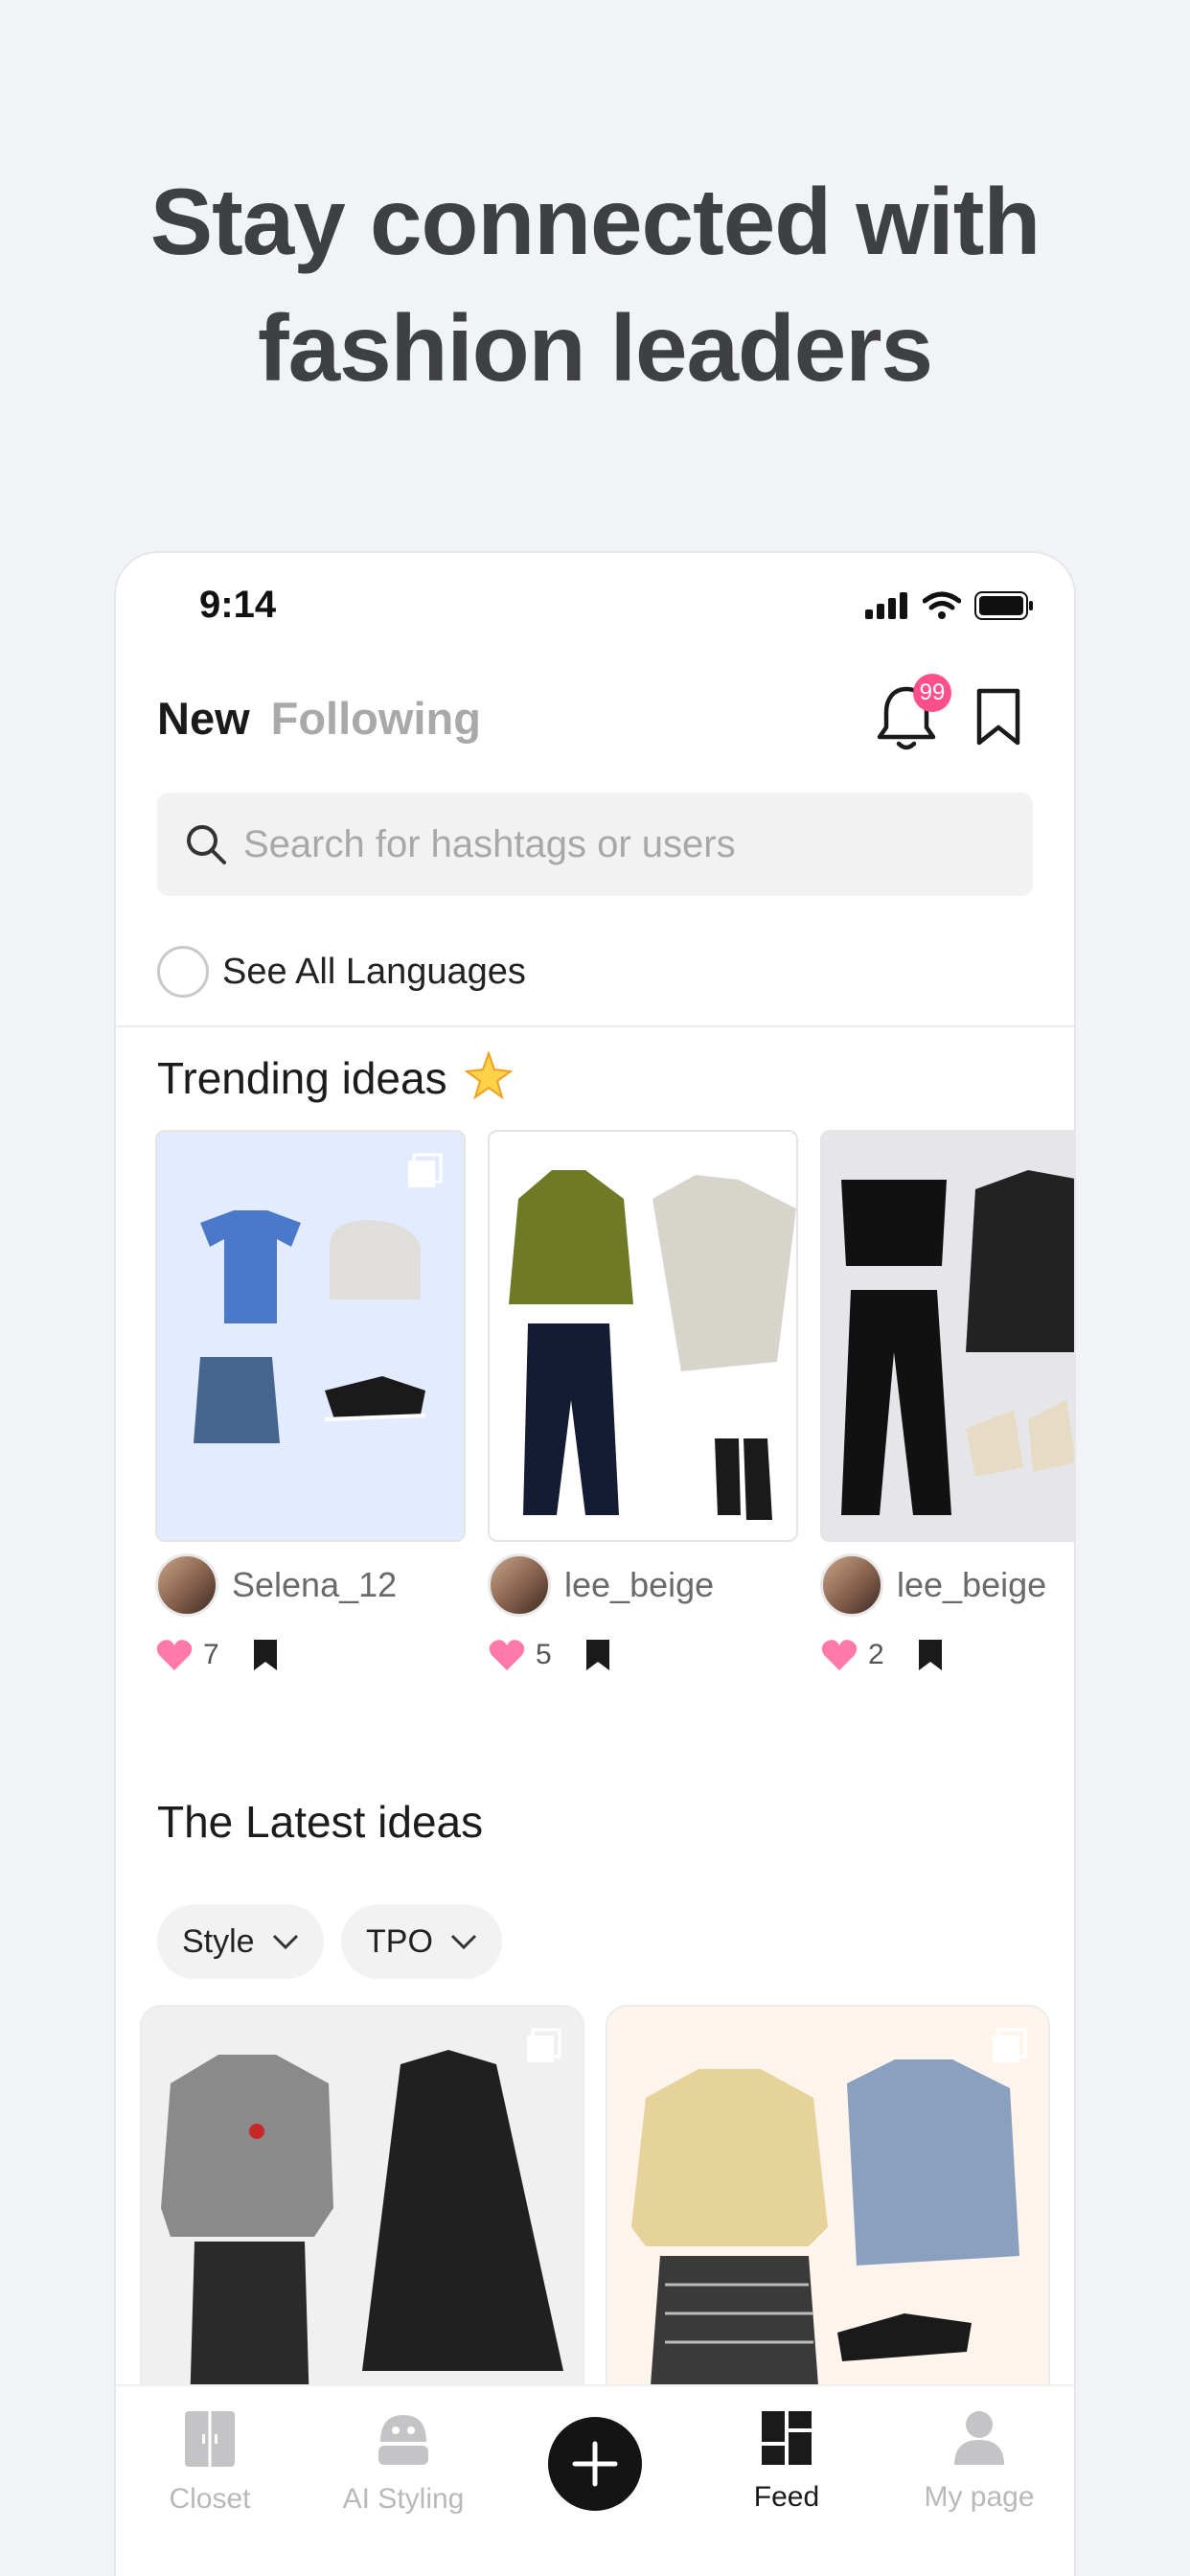  Describe the element at coordinates (787, 2438) in the screenshot. I see `feed-icon` at that location.